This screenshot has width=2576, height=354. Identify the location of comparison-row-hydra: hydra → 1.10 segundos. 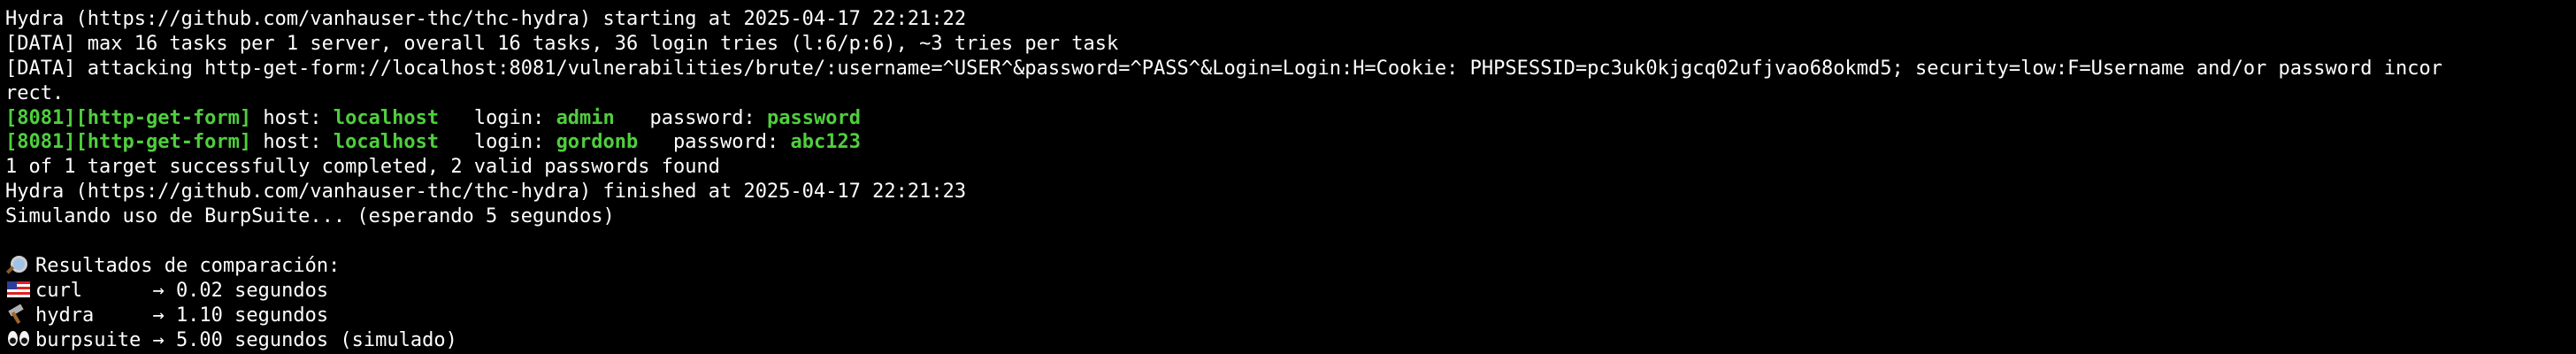
(1290, 316).